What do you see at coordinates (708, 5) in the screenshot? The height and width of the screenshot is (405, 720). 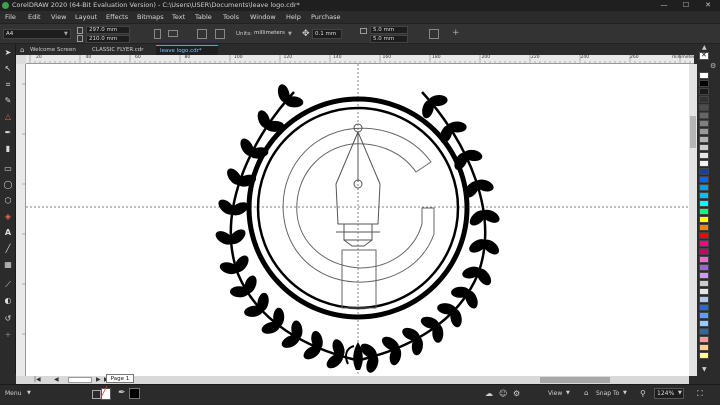 I see `close-button: ✕` at bounding box center [708, 5].